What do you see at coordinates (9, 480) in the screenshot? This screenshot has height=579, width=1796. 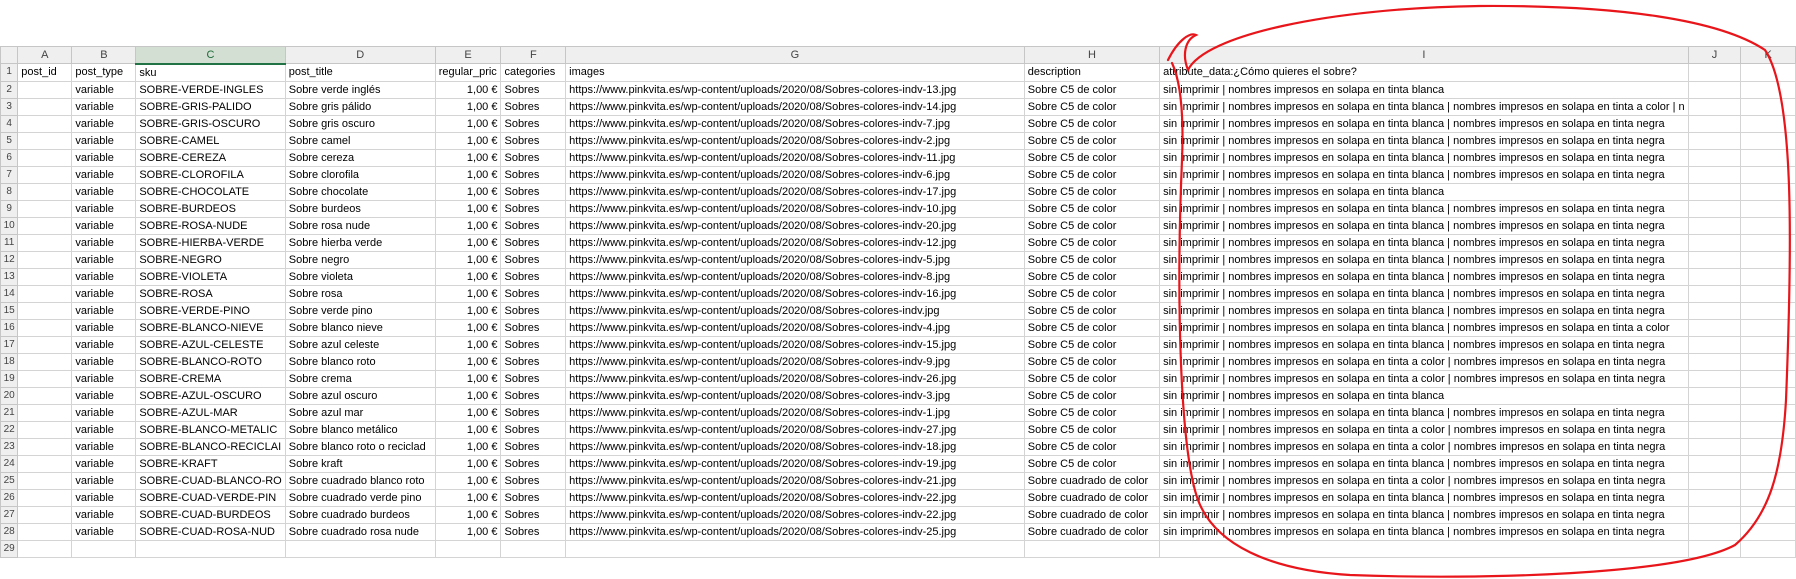 I see `row-header: 25` at bounding box center [9, 480].